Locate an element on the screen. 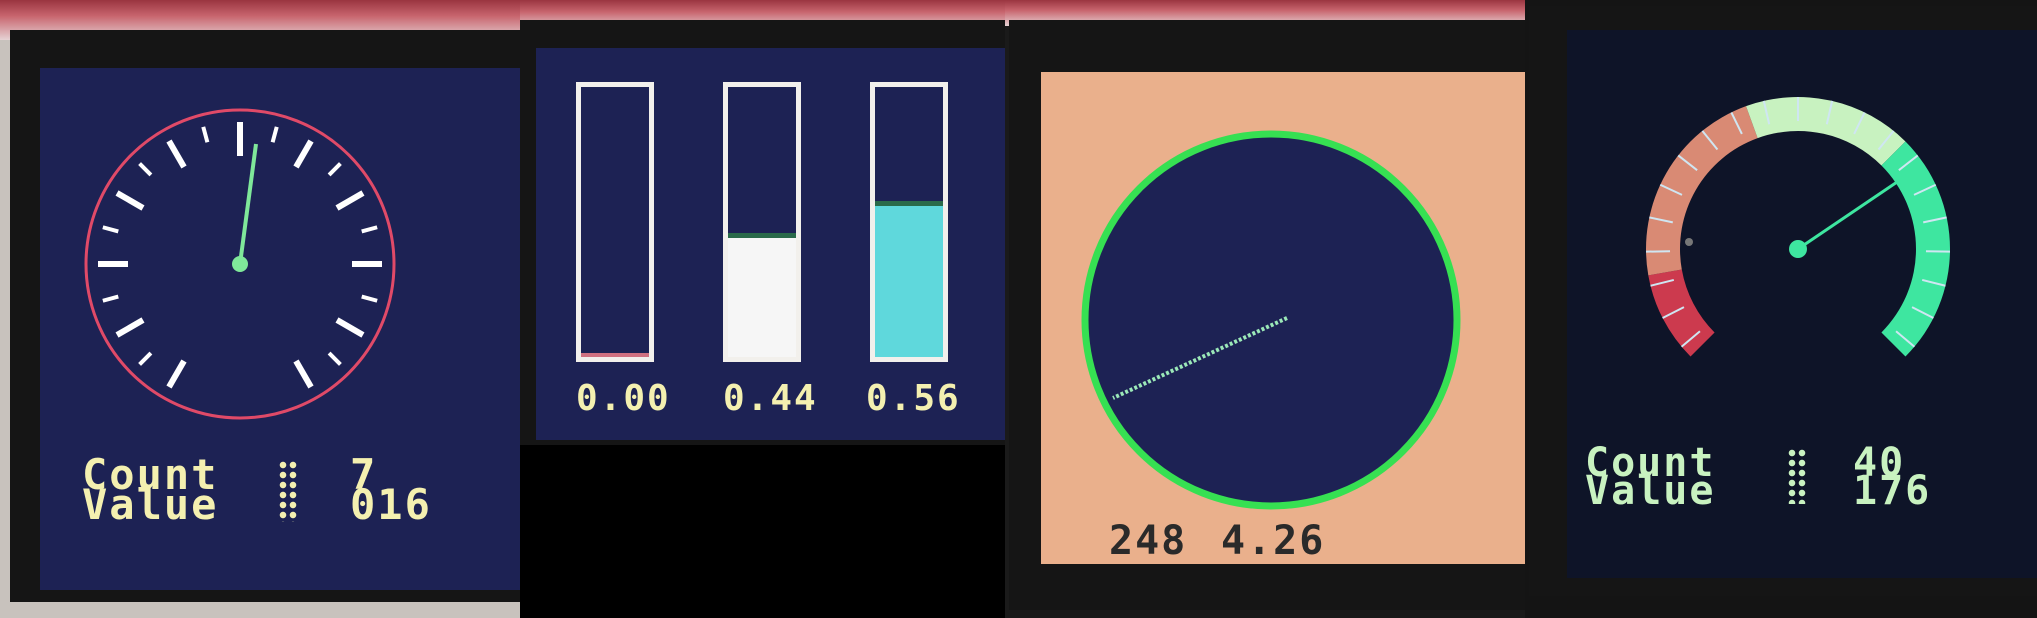 The image size is (2037, 618). gauge-arc-segments is located at coordinates (1798, 227).